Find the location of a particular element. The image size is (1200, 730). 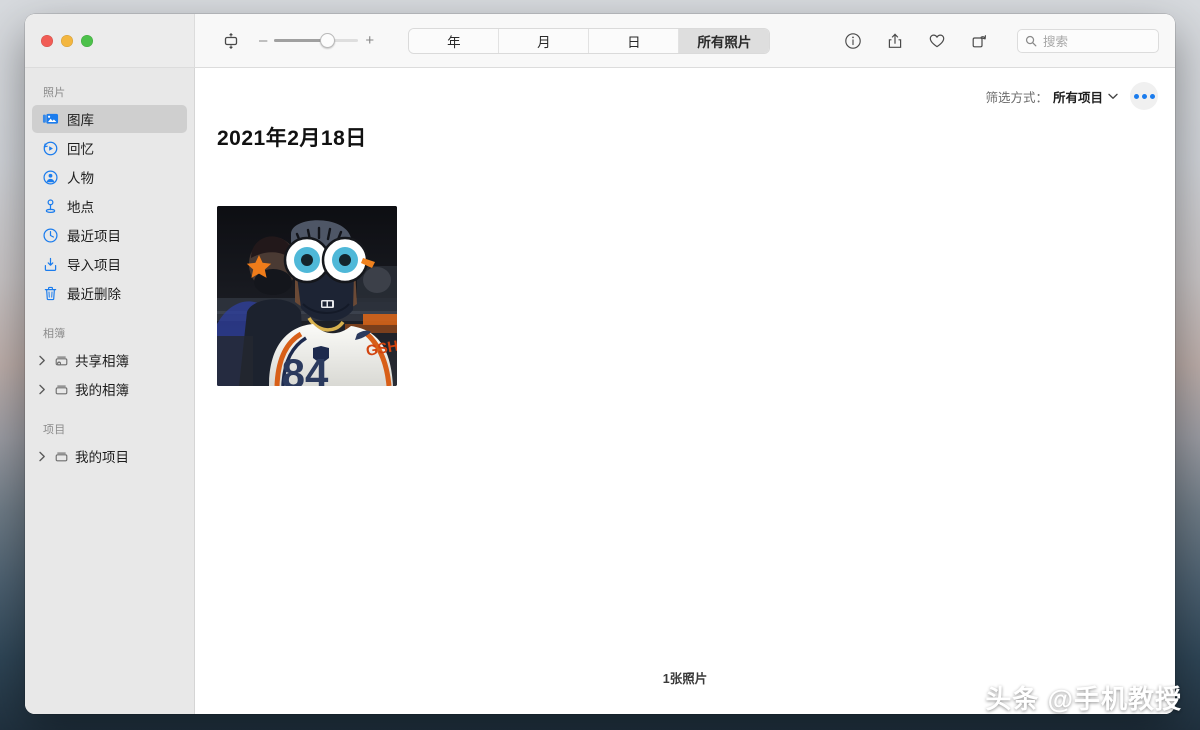

info-icon is located at coordinates (853, 41).